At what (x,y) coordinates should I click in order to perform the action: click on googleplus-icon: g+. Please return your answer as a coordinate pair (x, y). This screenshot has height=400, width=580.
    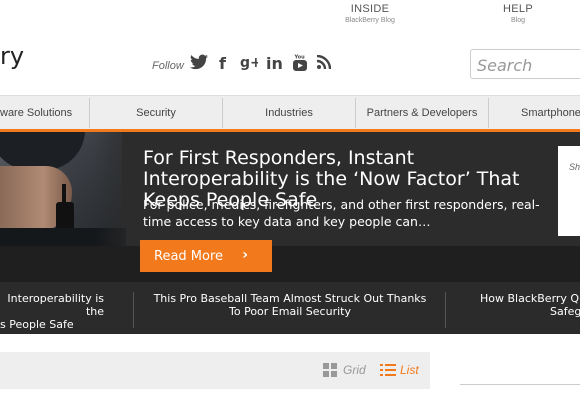
    Looking at the image, I should click on (251, 64).